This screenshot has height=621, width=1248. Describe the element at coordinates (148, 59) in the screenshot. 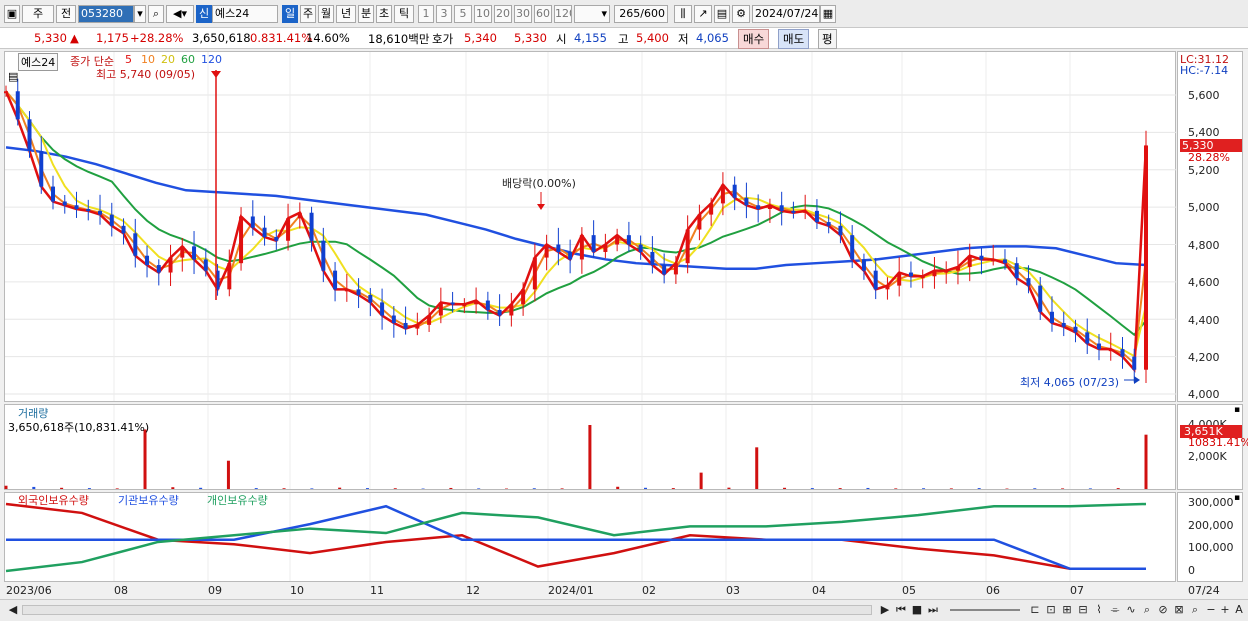

I see `ma-legend-10: 10` at that location.